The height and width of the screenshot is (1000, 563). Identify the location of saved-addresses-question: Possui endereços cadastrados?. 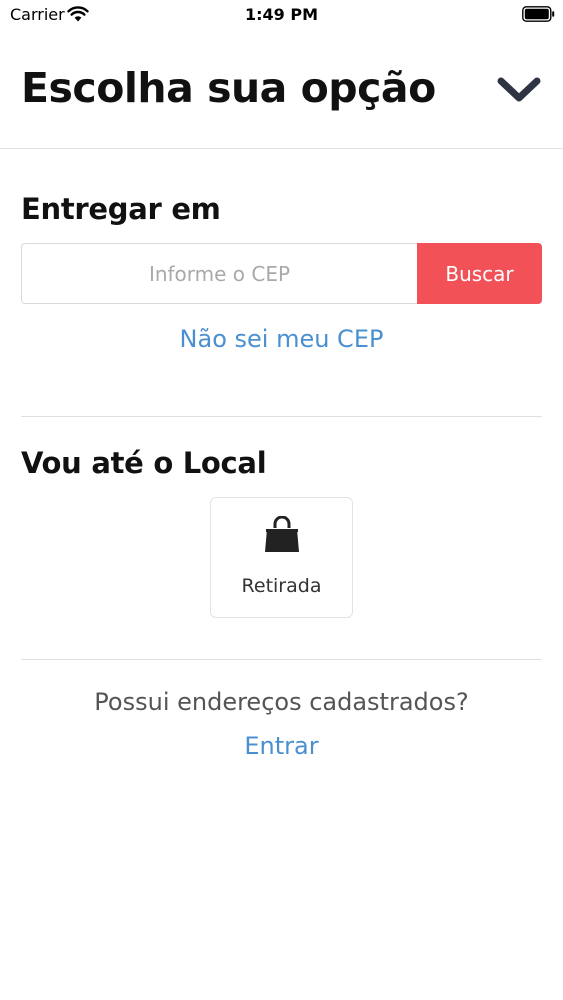
(281, 702).